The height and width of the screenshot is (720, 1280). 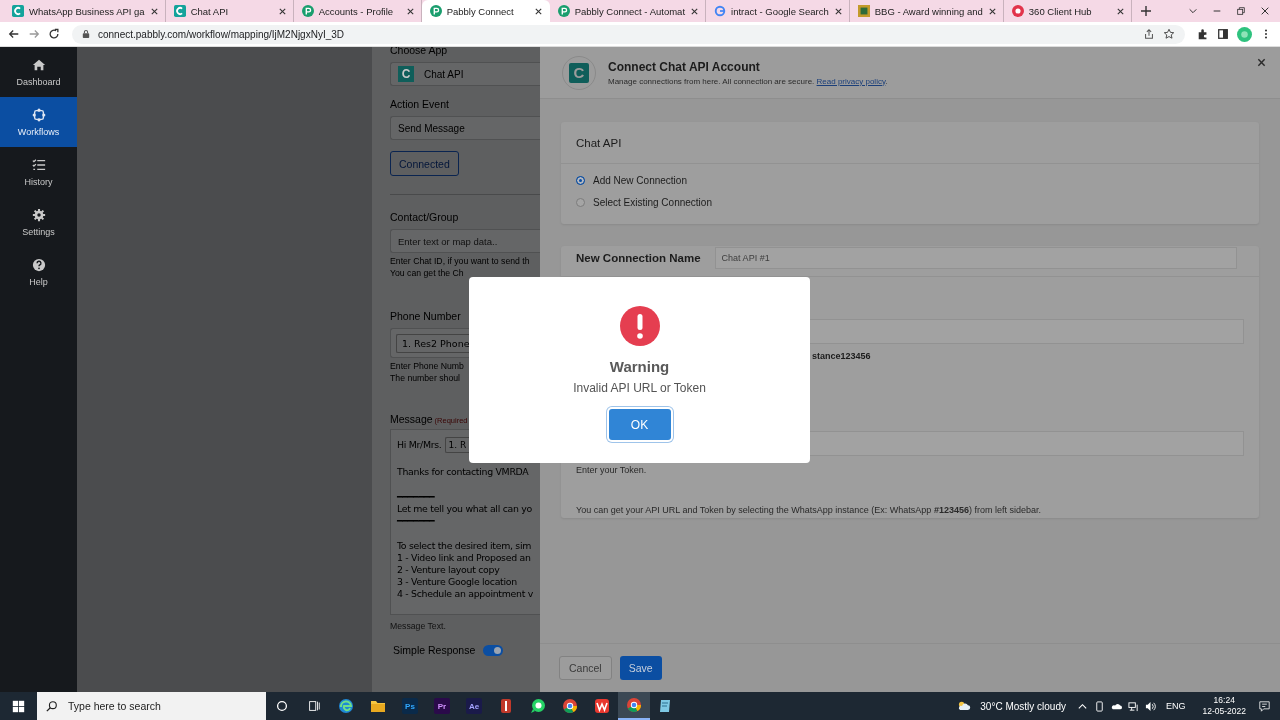 I want to click on reload-icon, so click(x=54, y=34).